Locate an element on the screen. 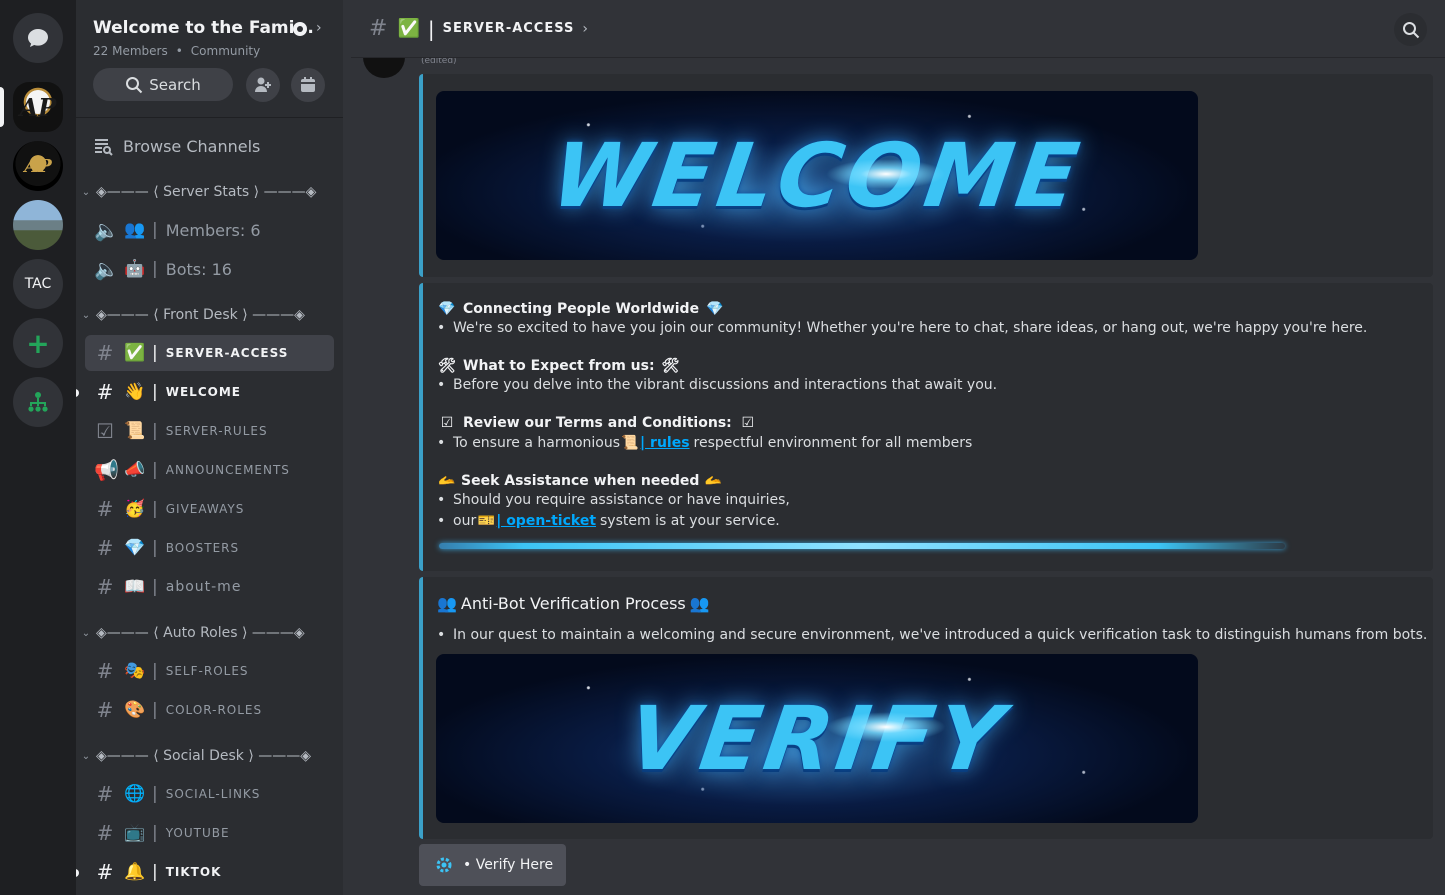 The image size is (1445, 895). rules-channel-link: | rules is located at coordinates (665, 443).